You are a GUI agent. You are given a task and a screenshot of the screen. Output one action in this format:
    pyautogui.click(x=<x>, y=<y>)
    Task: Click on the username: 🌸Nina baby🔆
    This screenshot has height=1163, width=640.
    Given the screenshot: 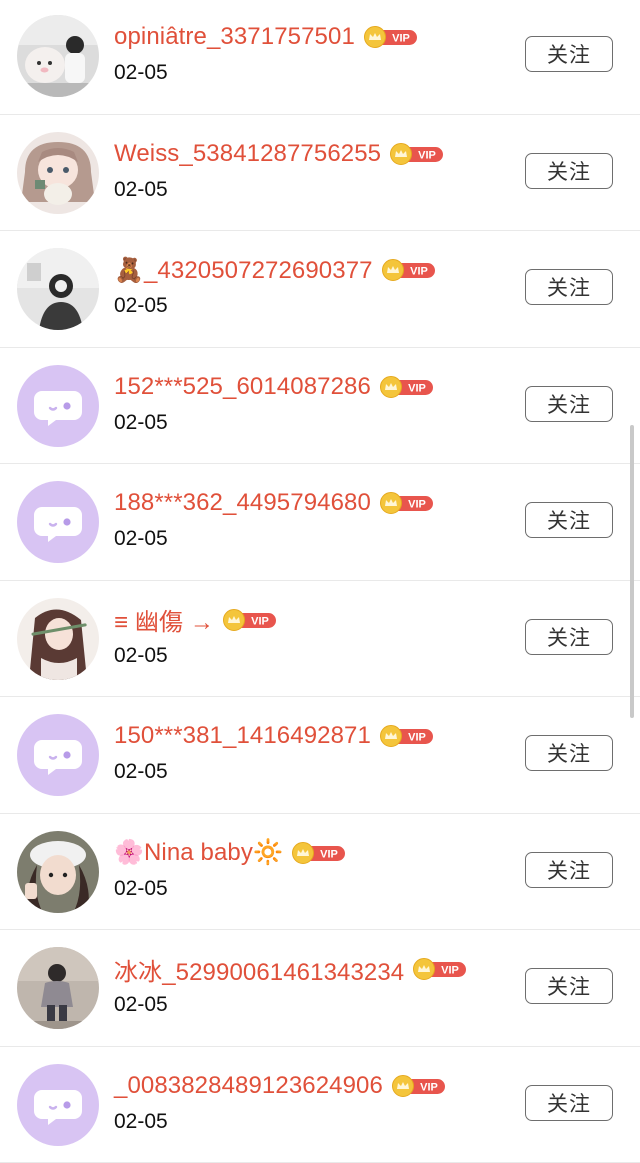 What is the action you would take?
    pyautogui.click(x=198, y=852)
    